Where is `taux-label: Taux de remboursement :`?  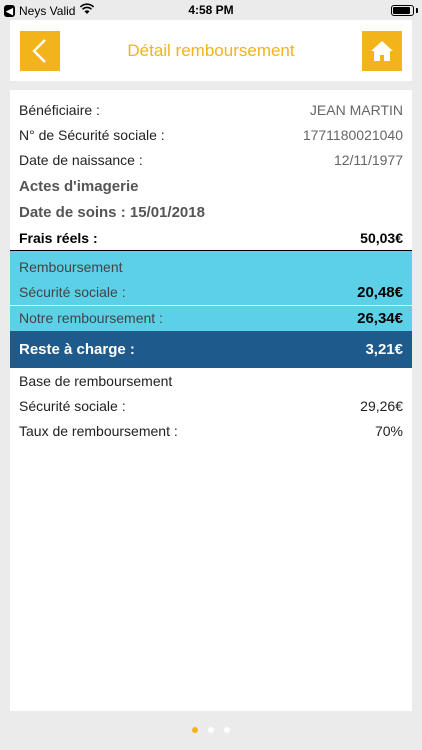
taux-label: Taux de remboursement : is located at coordinates (98, 431).